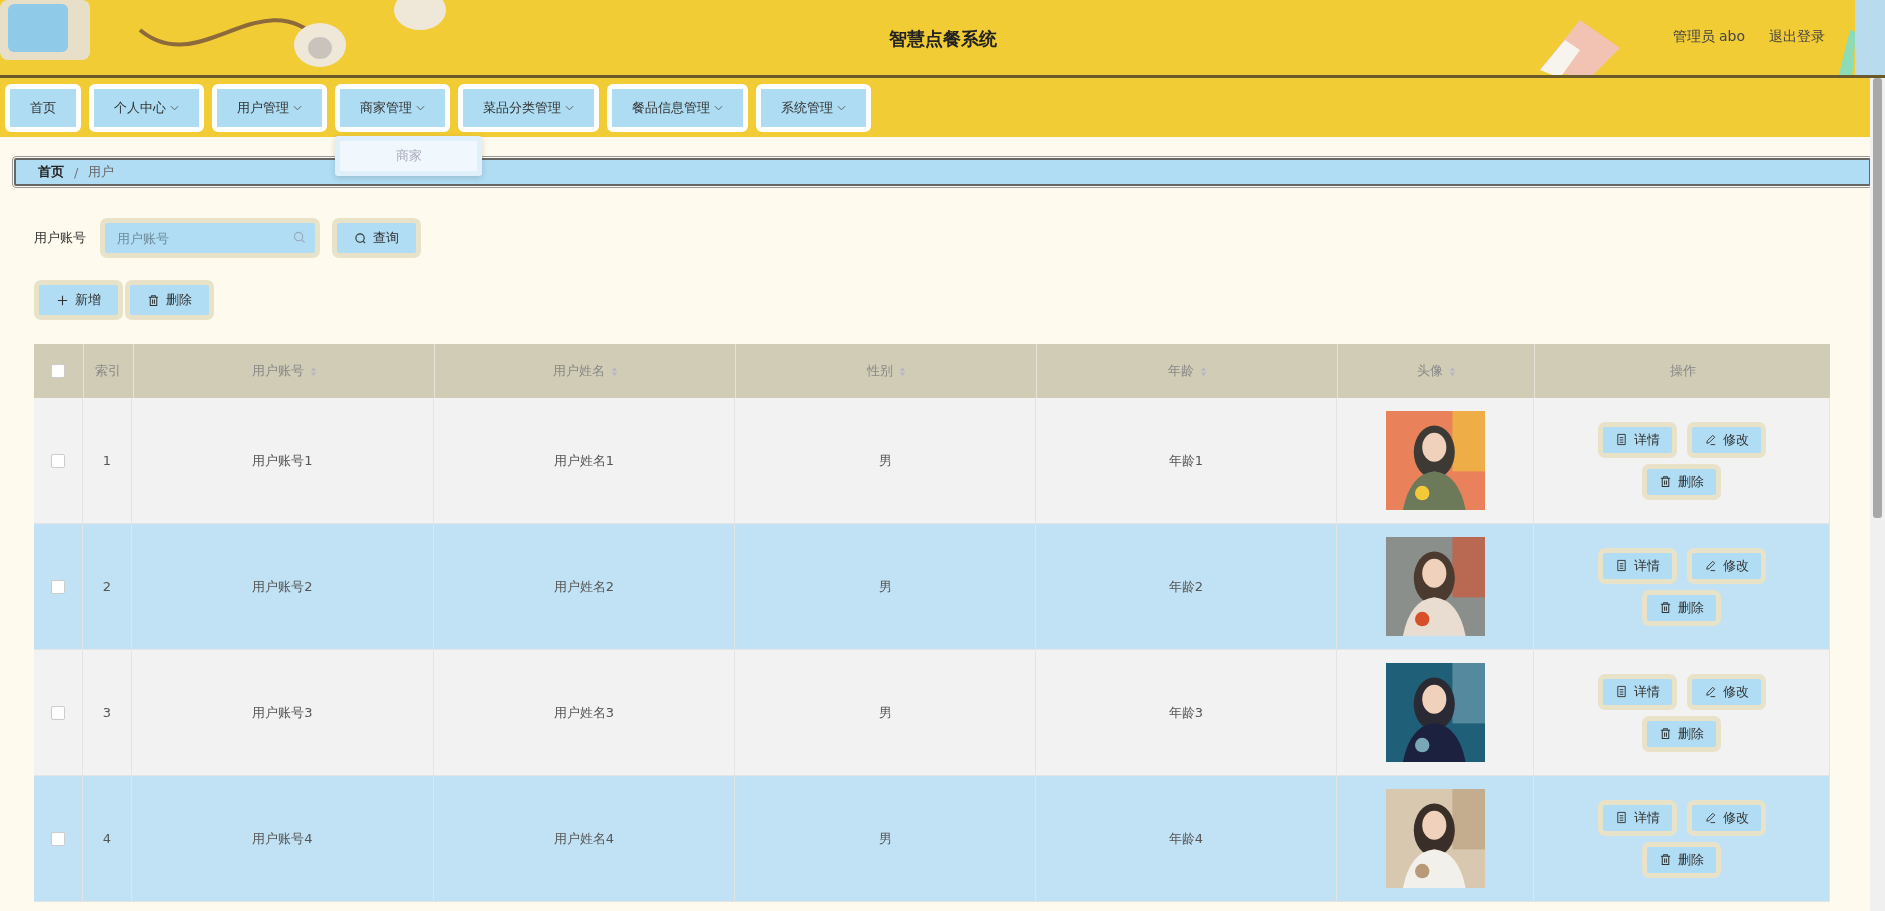 The height and width of the screenshot is (911, 1885). Describe the element at coordinates (101, 172) in the screenshot. I see `breadcrumb-link: 用户` at that location.